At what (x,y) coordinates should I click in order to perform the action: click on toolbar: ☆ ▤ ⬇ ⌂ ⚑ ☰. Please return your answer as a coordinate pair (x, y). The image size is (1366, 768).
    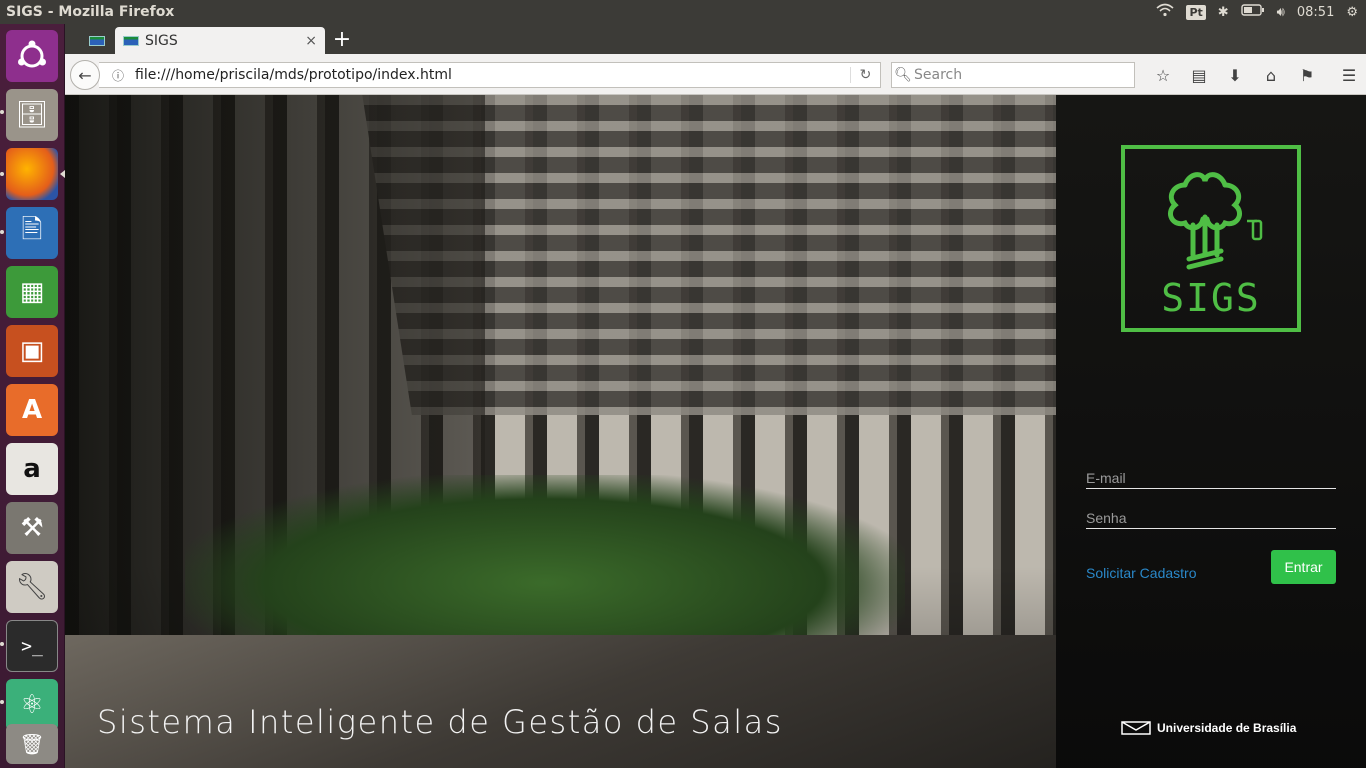
    Looking at the image, I should click on (1255, 75).